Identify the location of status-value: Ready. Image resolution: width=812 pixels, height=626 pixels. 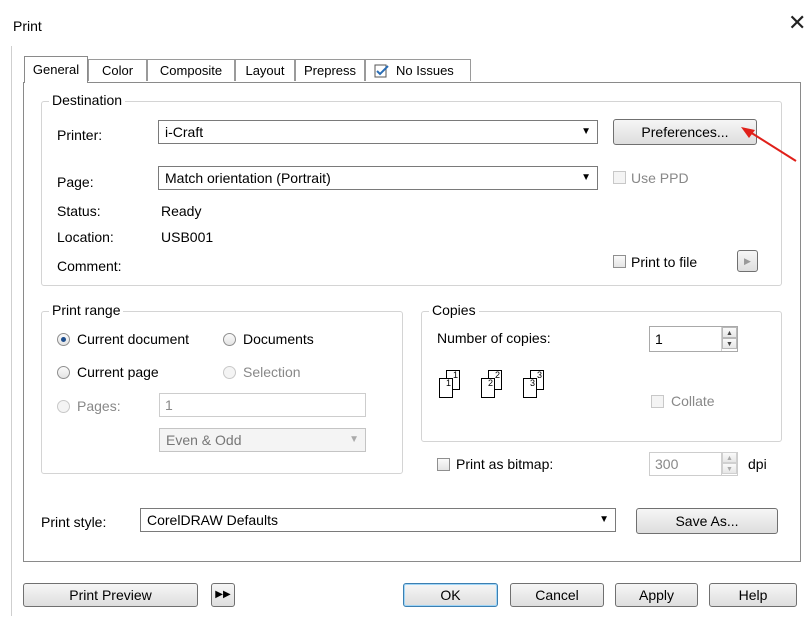
(181, 211).